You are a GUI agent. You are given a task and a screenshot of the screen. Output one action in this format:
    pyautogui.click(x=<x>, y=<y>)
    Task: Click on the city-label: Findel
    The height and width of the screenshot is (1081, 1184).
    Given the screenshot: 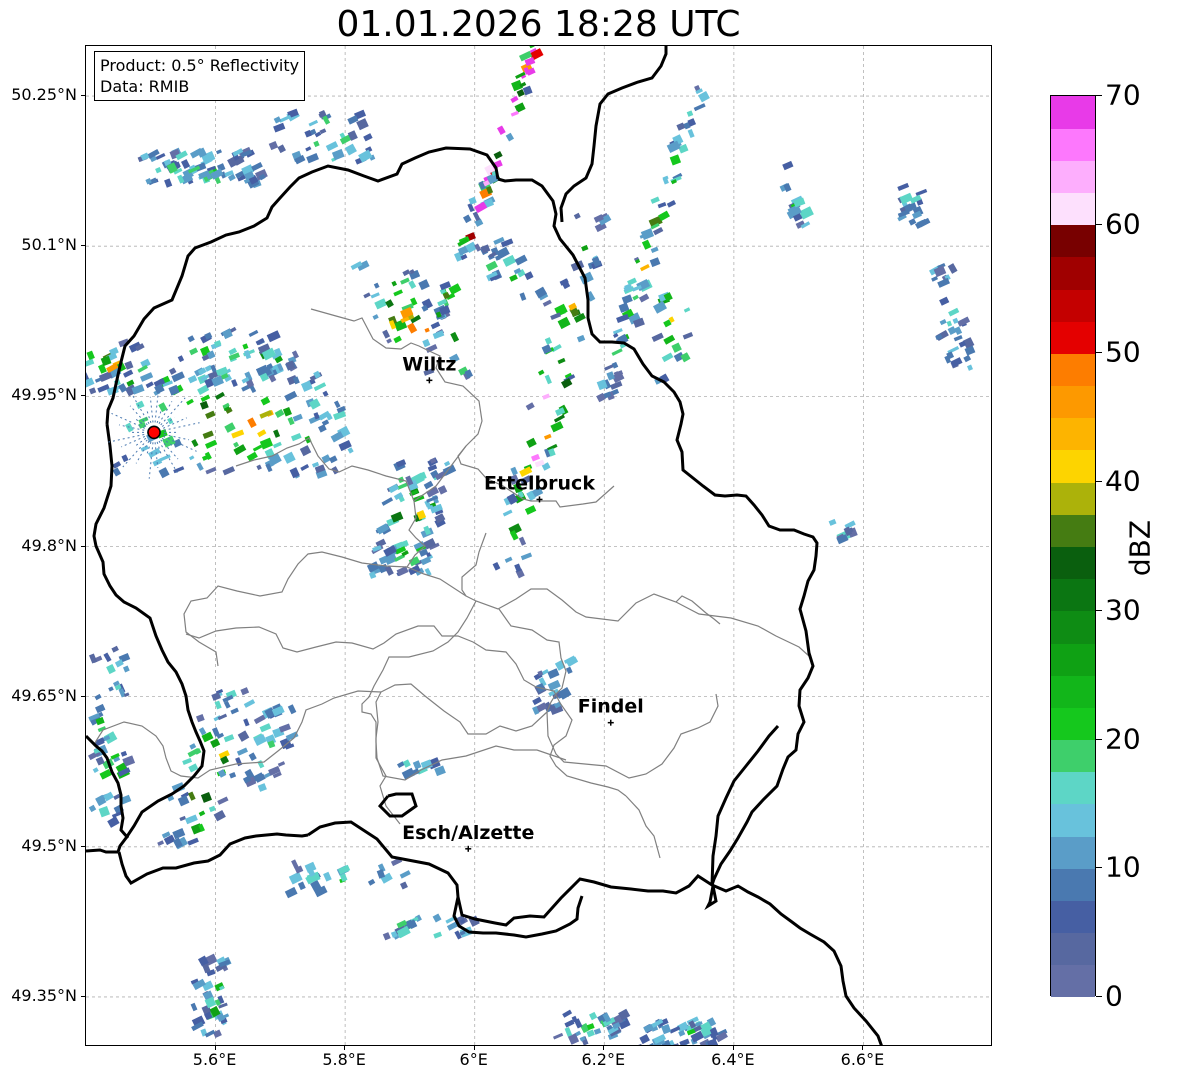 What is the action you would take?
    pyautogui.click(x=611, y=707)
    